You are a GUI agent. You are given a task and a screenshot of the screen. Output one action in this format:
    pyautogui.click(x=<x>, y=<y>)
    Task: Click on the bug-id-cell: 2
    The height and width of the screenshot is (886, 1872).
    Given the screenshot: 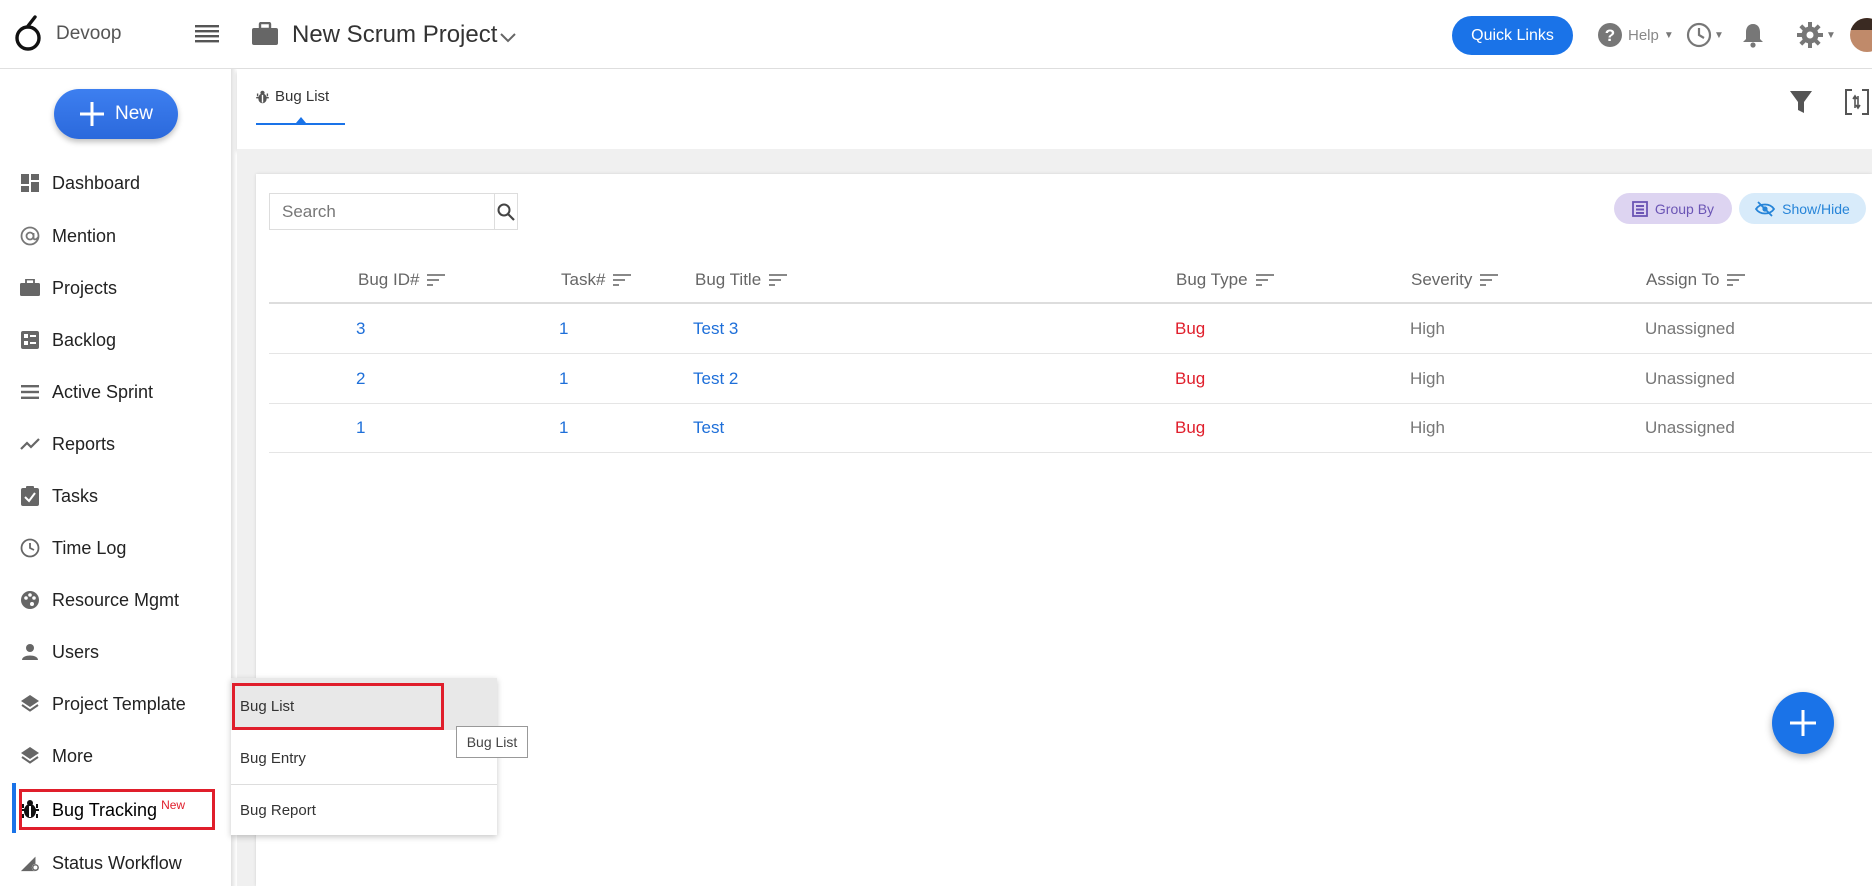 What is the action you would take?
    pyautogui.click(x=360, y=379)
    